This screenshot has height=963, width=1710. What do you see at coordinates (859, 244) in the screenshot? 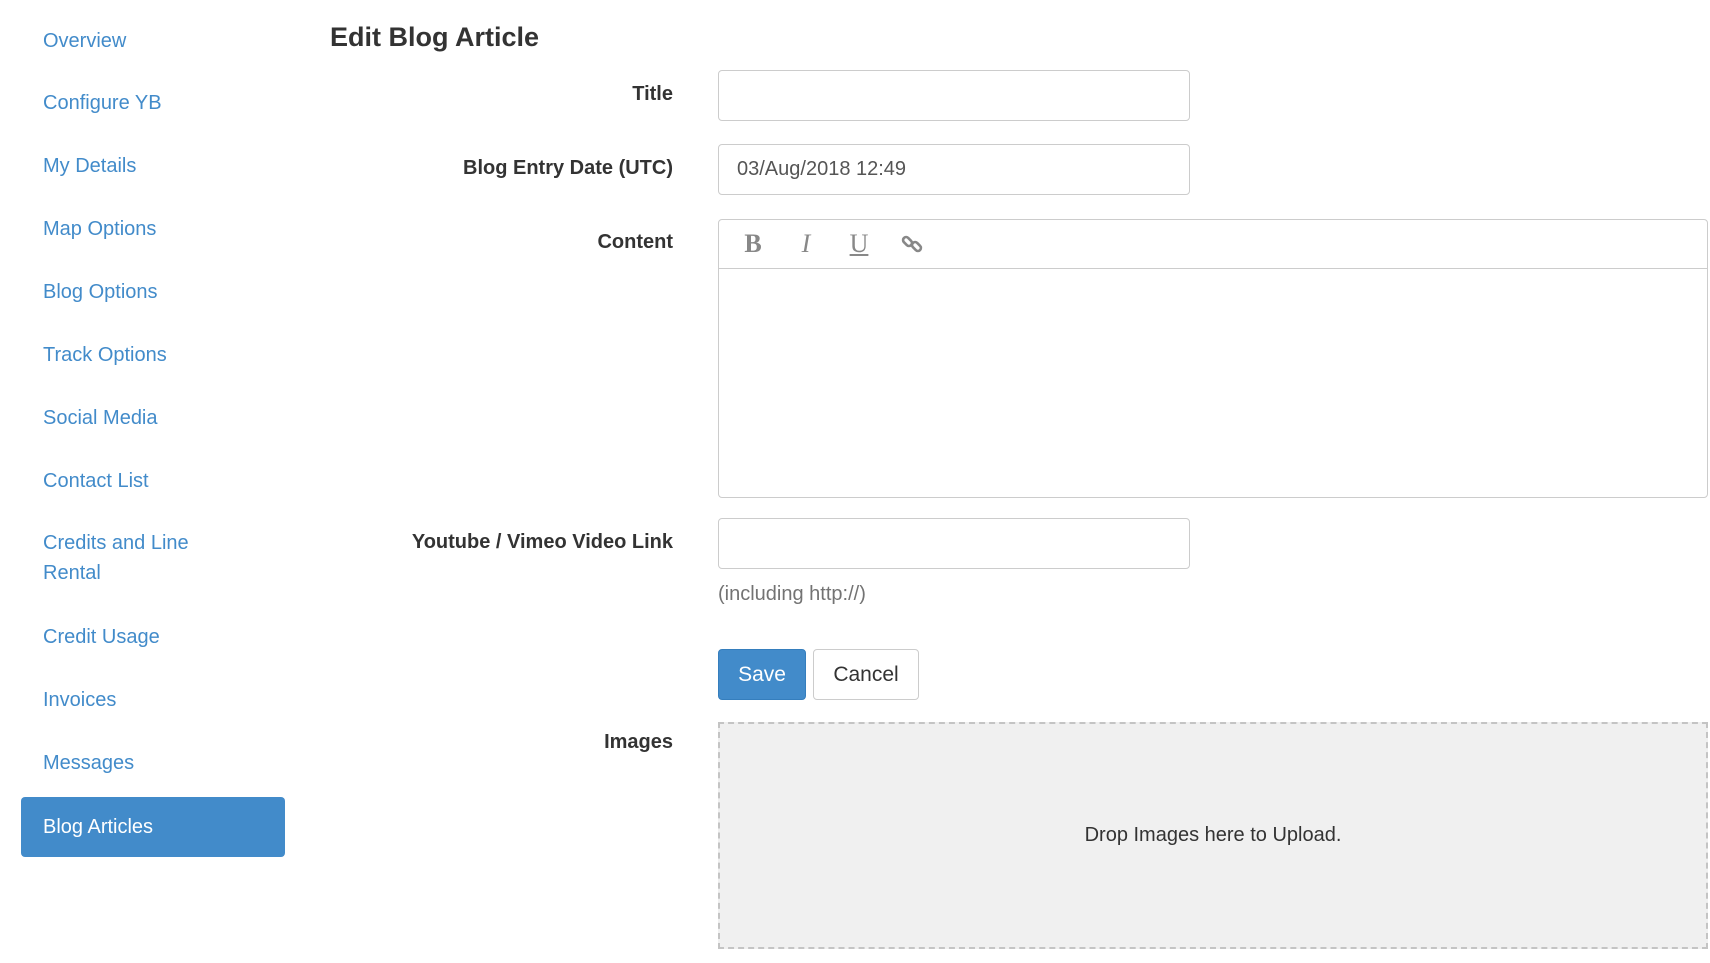
I see `underline-button: U` at bounding box center [859, 244].